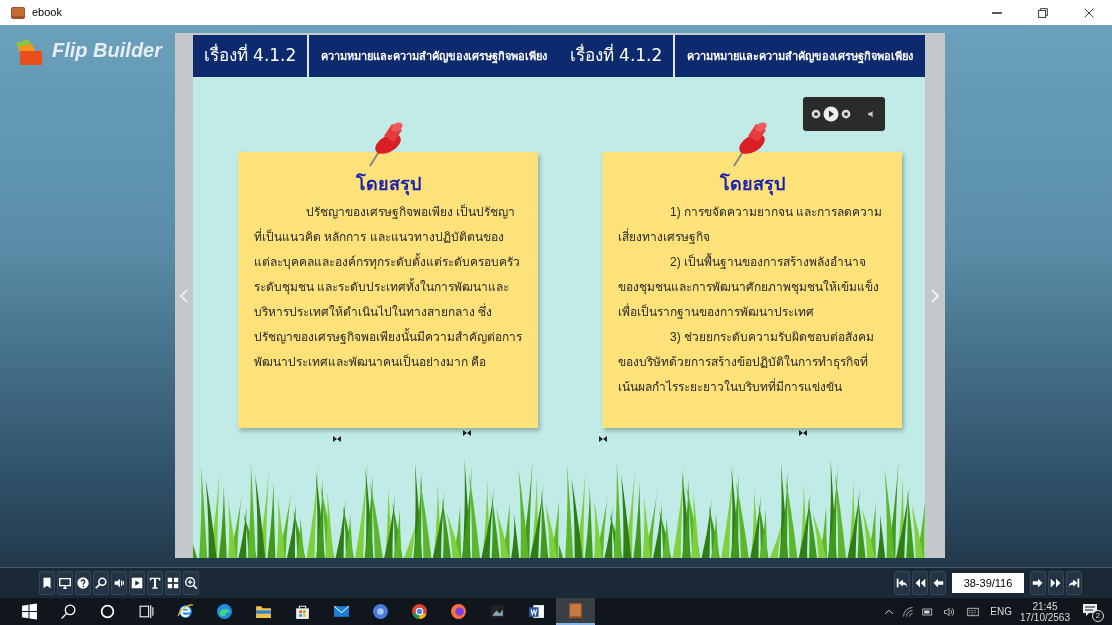 The image size is (1112, 625). What do you see at coordinates (1044, 617) in the screenshot?
I see `clock-date: 17/10/2563` at bounding box center [1044, 617].